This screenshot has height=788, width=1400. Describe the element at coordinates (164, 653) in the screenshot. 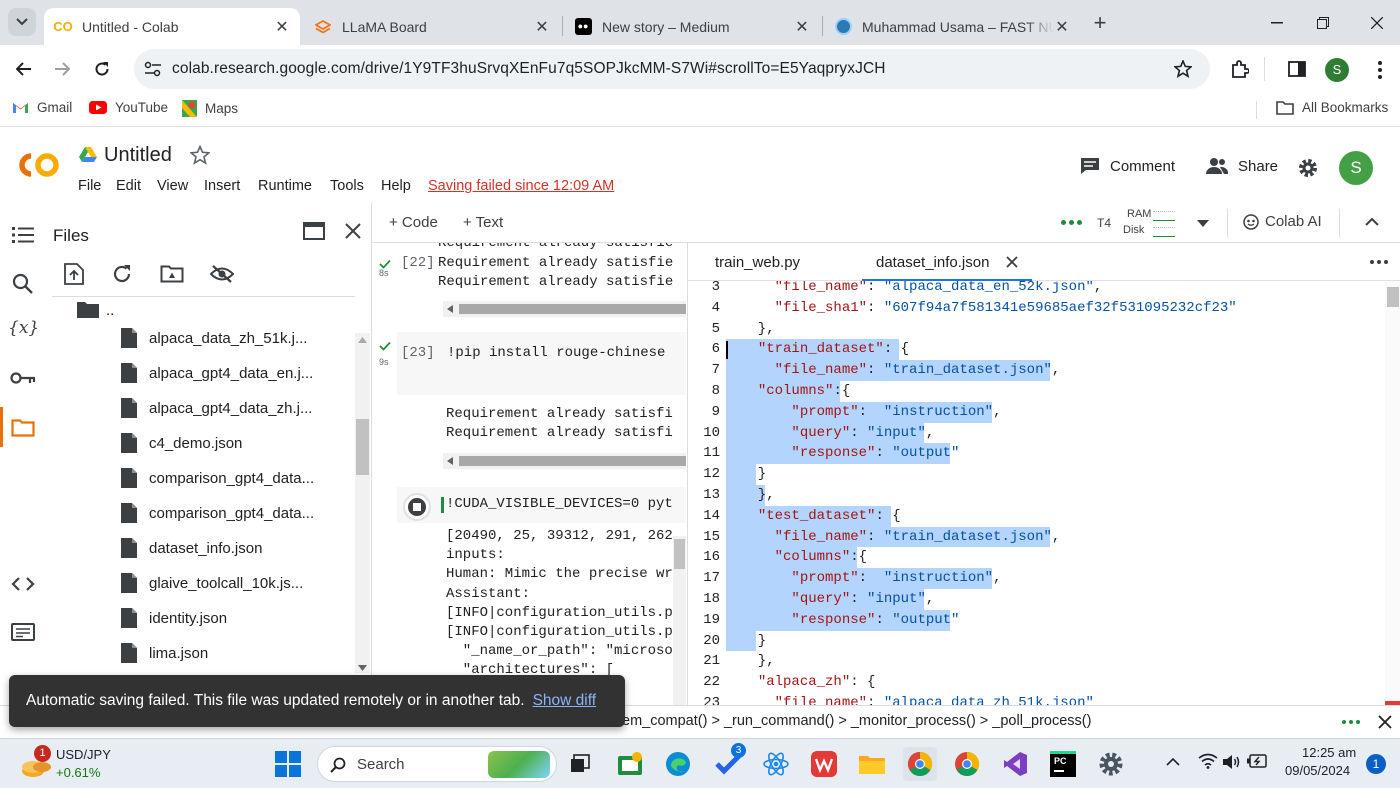

I see `file-item: lima.json` at that location.